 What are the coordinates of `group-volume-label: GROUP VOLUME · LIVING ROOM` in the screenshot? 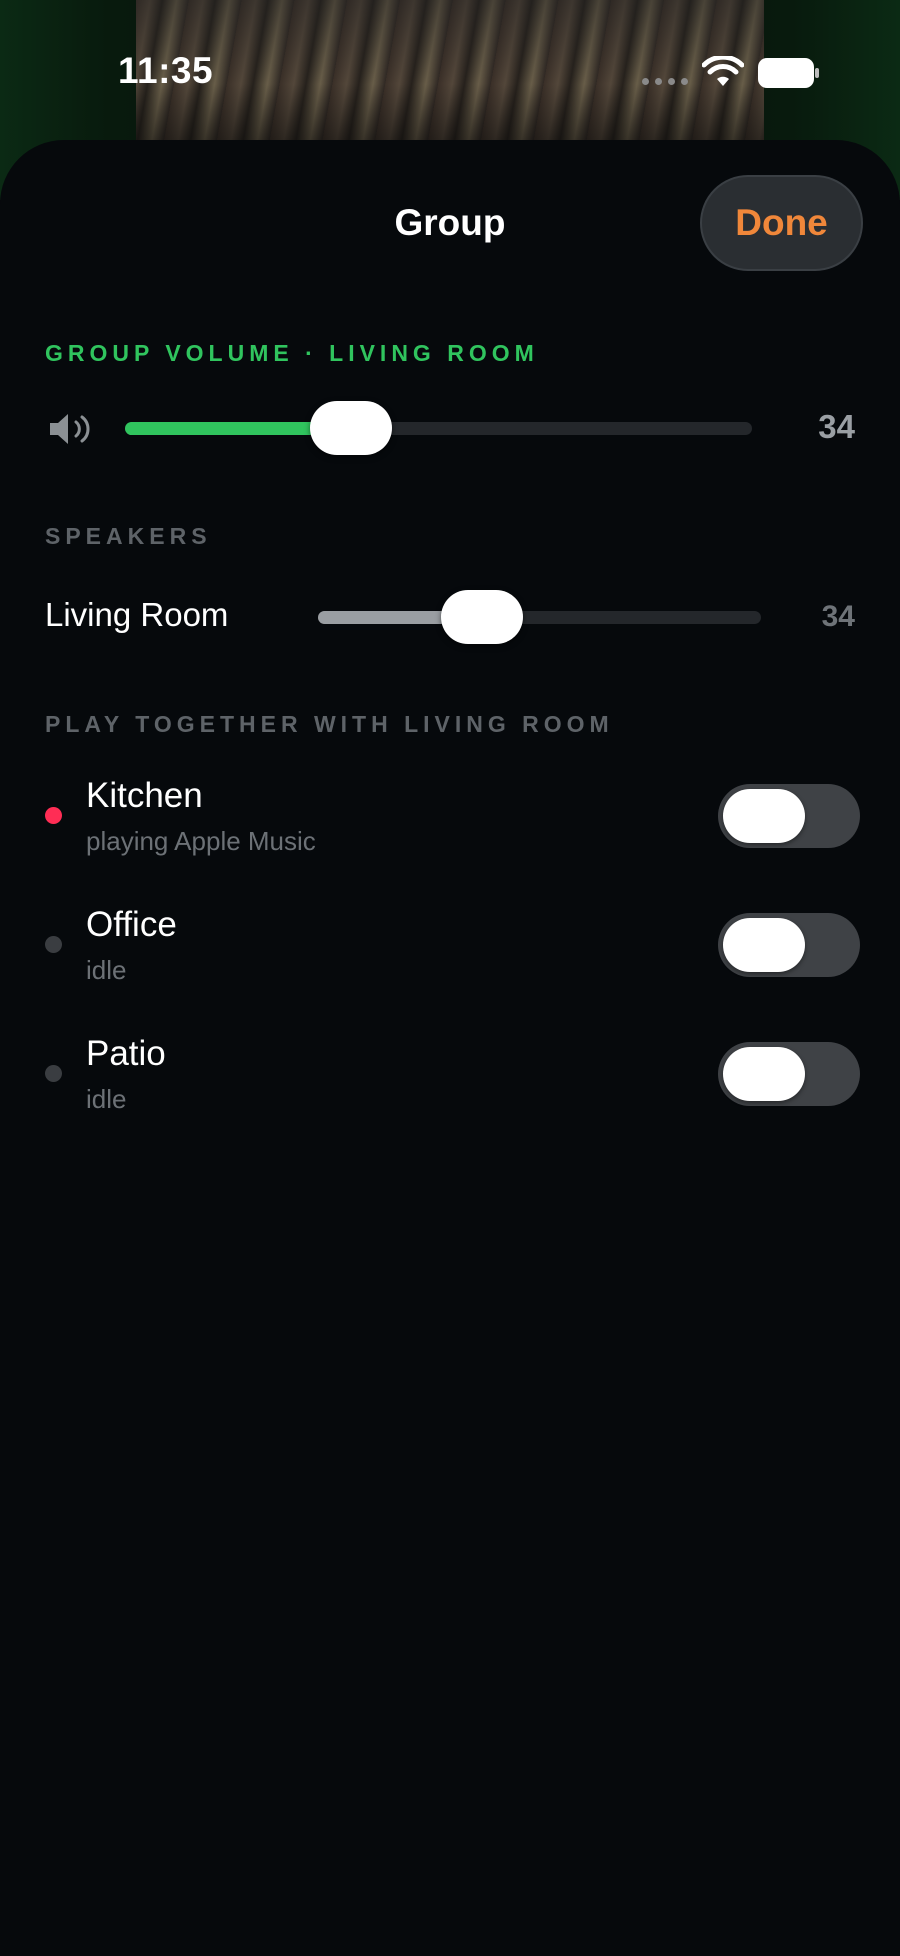 It's located at (292, 353).